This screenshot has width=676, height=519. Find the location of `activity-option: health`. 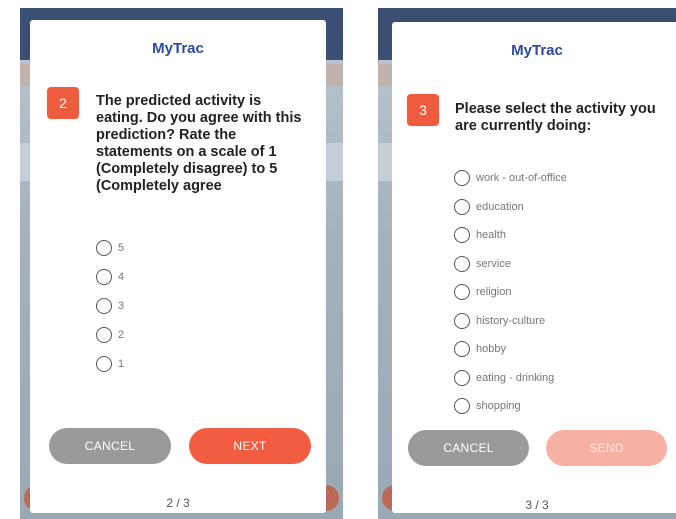

activity-option: health is located at coordinates (510, 235).